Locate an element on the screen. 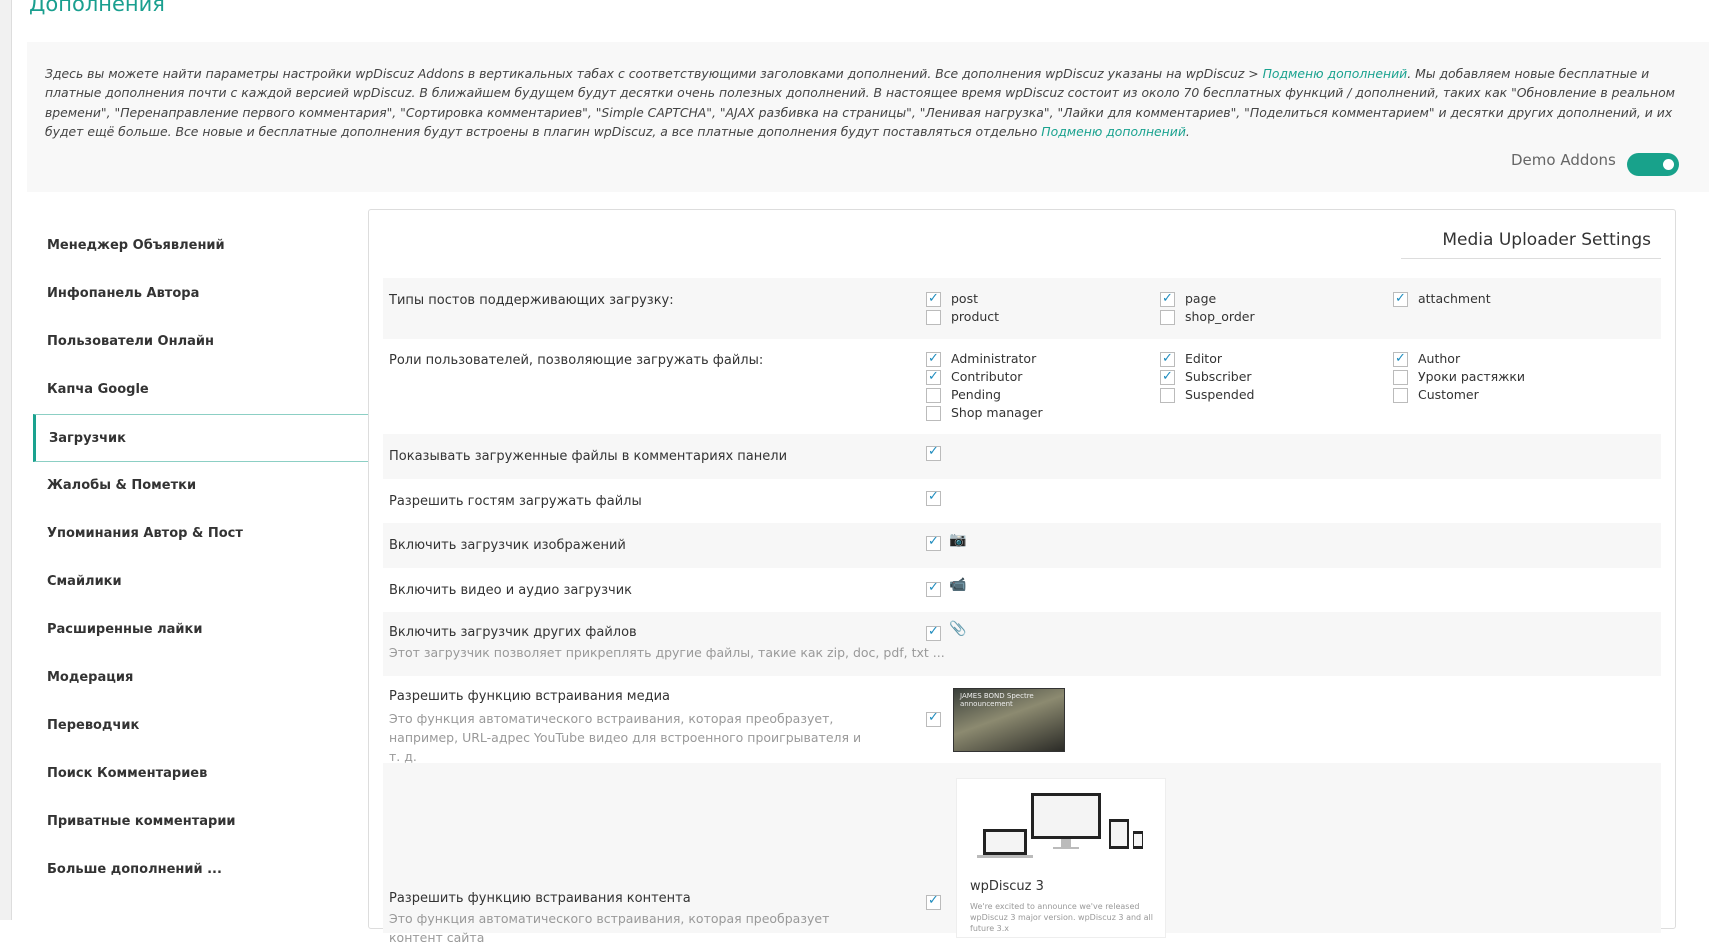 This screenshot has width=1709, height=947. card-title: wpDiscuz 3 is located at coordinates (1007, 886).